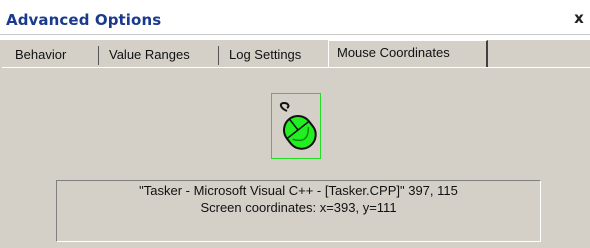 This screenshot has height=248, width=590. I want to click on title-divider, so click(295, 34).